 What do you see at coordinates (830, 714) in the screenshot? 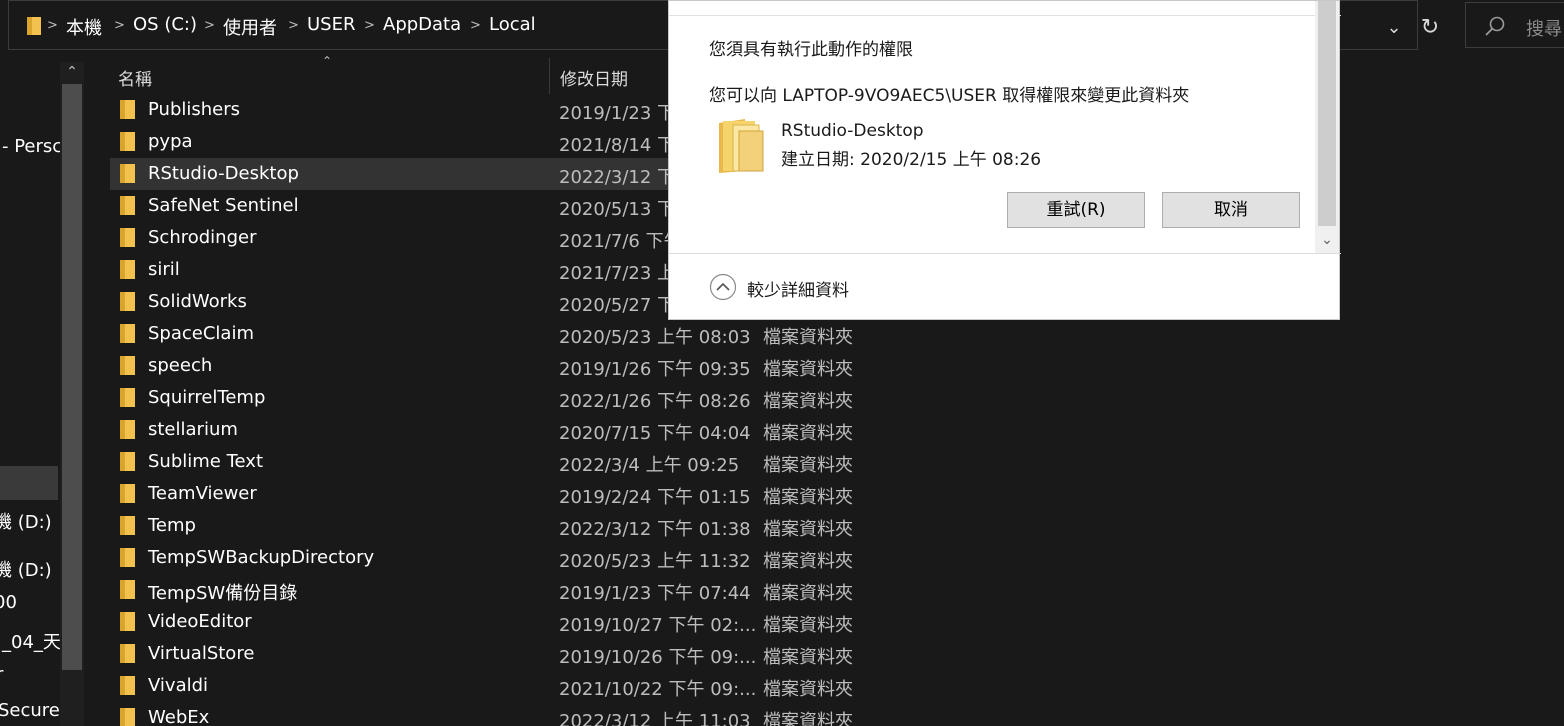
I see `file-row: WebEx 2022/3/12 上午 11:03 檔案資料夾` at bounding box center [830, 714].